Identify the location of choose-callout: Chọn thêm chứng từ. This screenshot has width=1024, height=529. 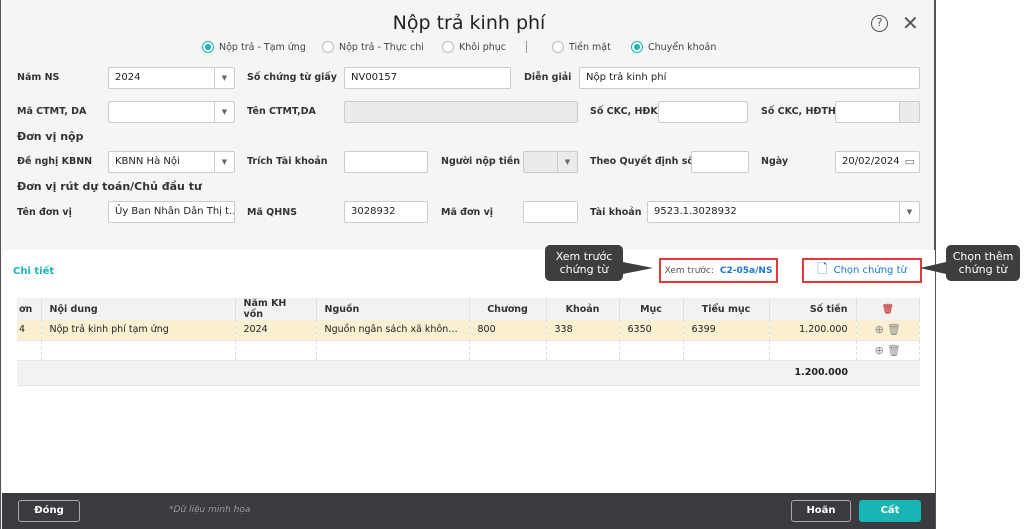
(983, 263).